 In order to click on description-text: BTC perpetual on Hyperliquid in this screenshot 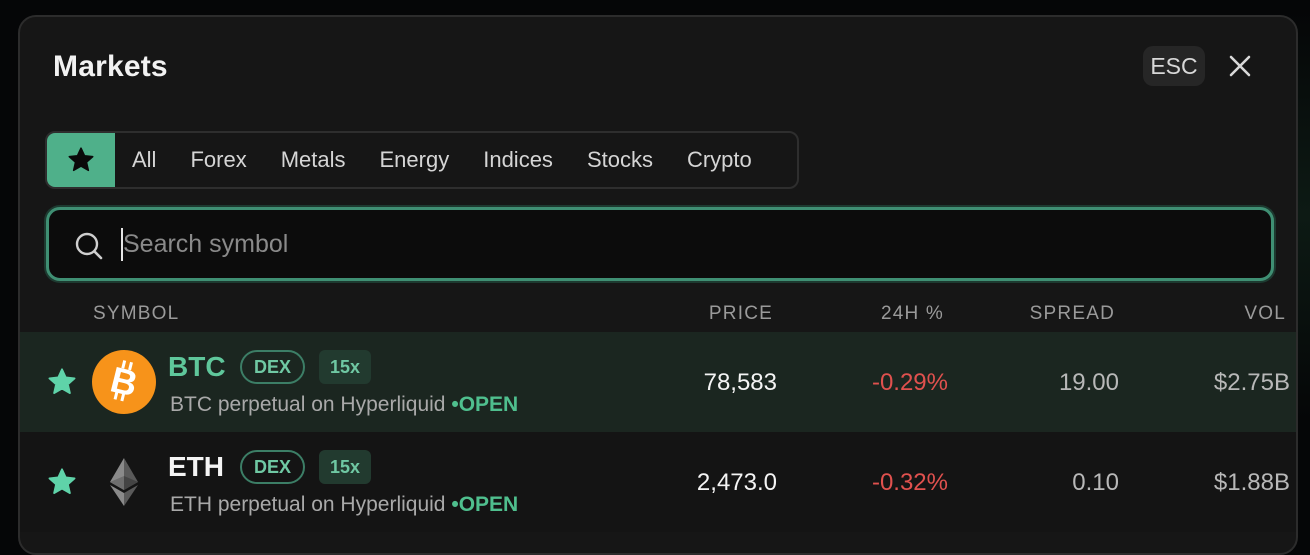, I will do `click(307, 404)`.